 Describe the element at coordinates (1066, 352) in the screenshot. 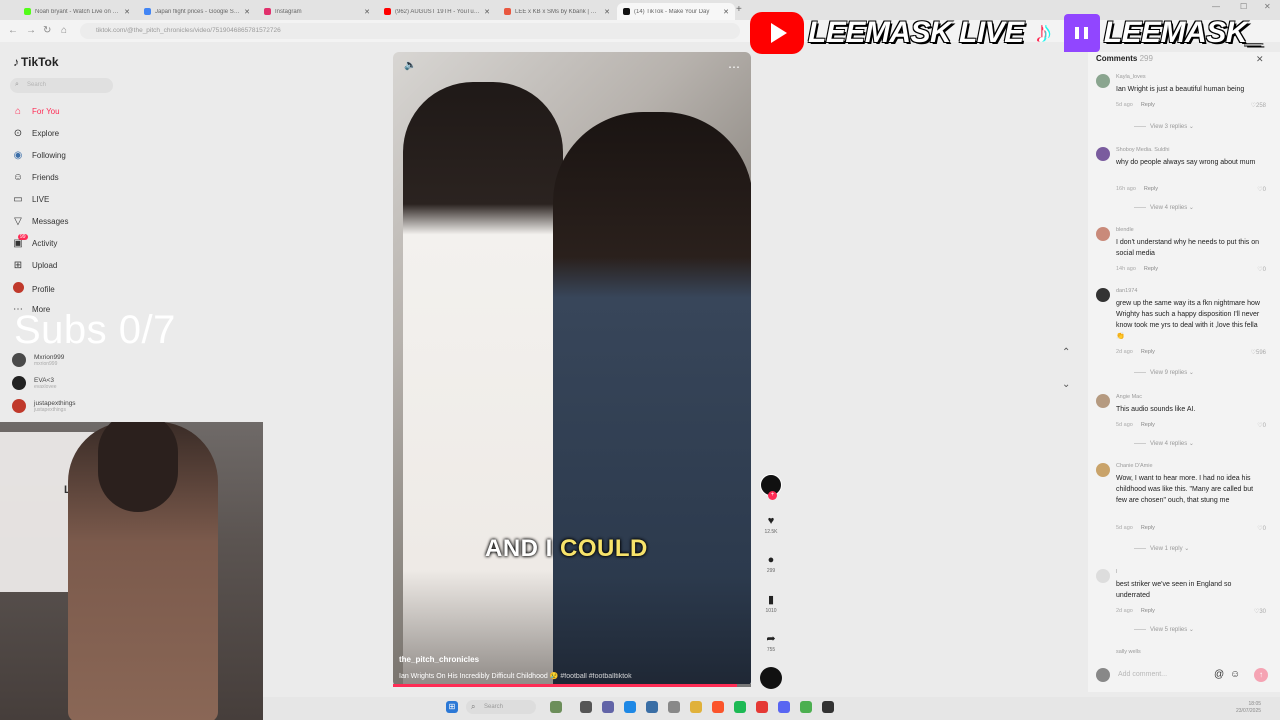

I see `previous-video-chevron-up-icon: ⌃` at that location.